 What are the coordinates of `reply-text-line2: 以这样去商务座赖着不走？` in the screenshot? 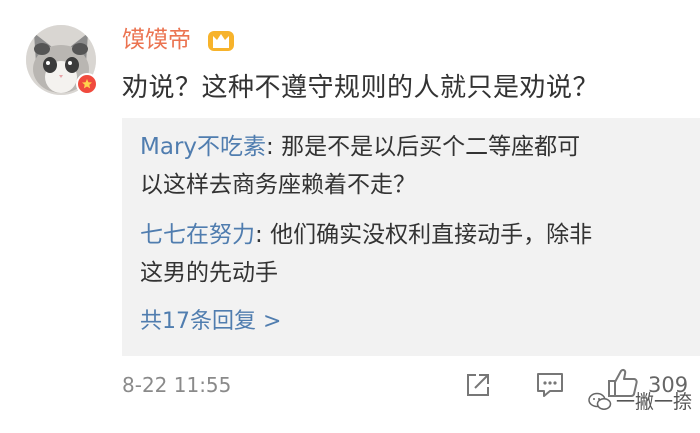 It's located at (278, 185).